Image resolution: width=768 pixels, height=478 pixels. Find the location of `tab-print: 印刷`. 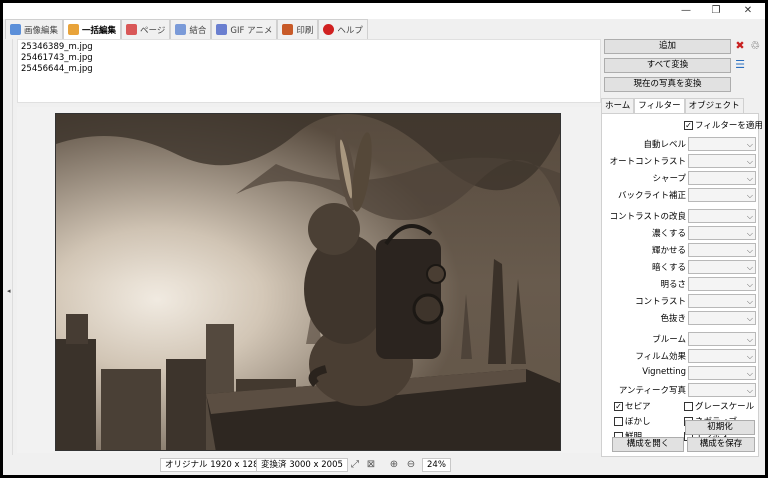

tab-print: 印刷 is located at coordinates (298, 29).